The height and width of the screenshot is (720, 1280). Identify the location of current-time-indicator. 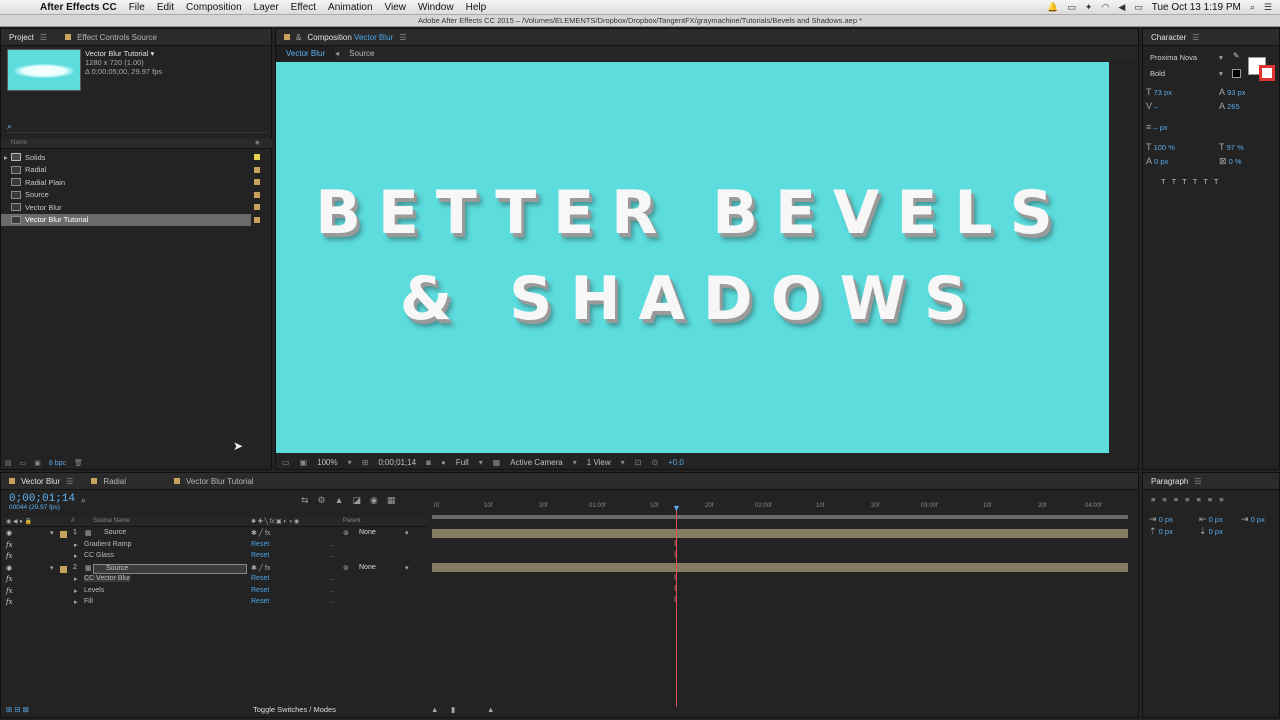
(676, 607).